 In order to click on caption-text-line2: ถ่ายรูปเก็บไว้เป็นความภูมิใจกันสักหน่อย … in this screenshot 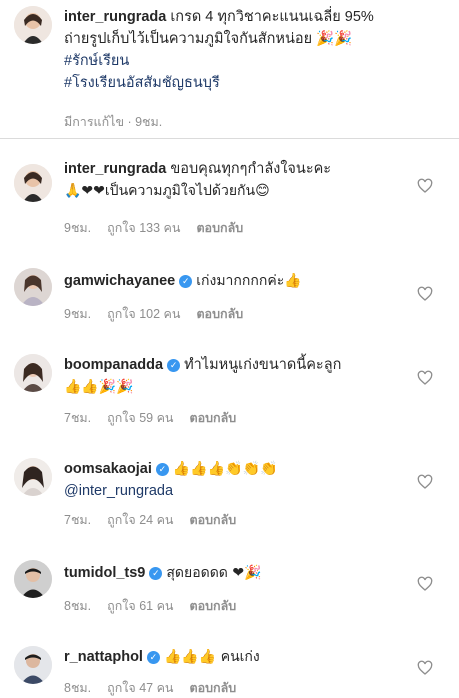, I will do `click(208, 39)`.